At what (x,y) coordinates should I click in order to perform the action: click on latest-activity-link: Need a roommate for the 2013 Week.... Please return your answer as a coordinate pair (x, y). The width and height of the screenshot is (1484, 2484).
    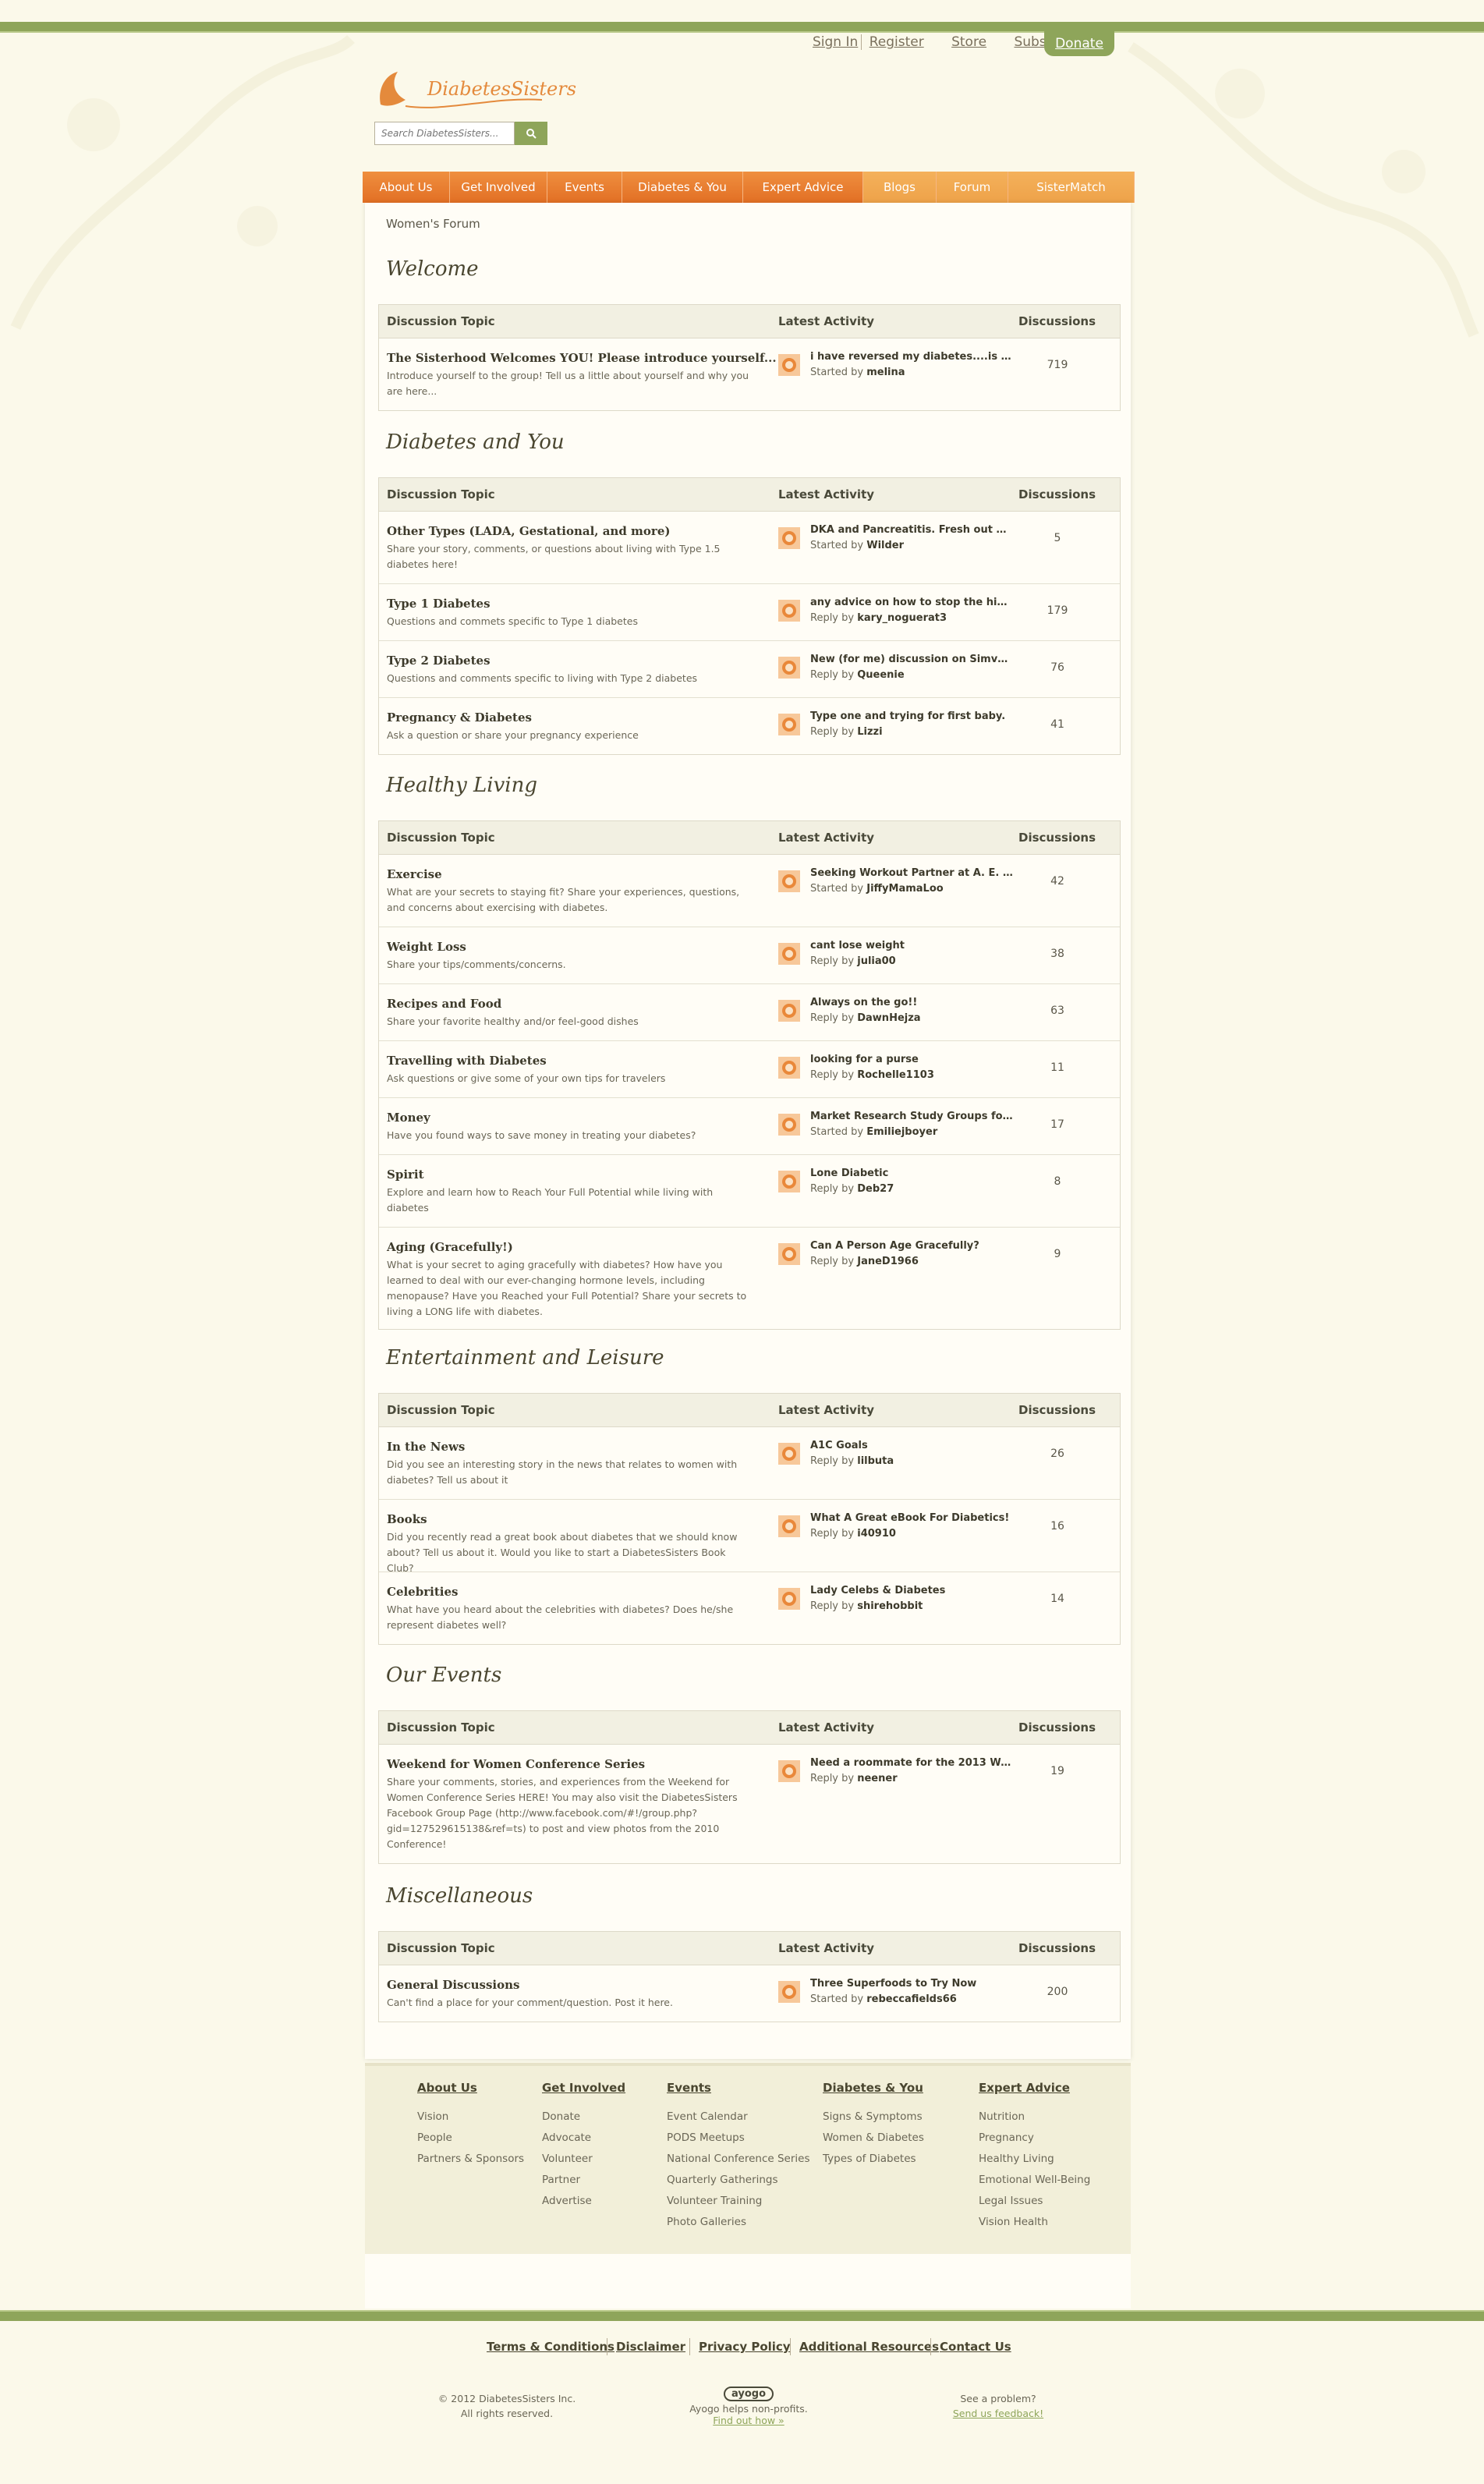
    Looking at the image, I should click on (911, 1763).